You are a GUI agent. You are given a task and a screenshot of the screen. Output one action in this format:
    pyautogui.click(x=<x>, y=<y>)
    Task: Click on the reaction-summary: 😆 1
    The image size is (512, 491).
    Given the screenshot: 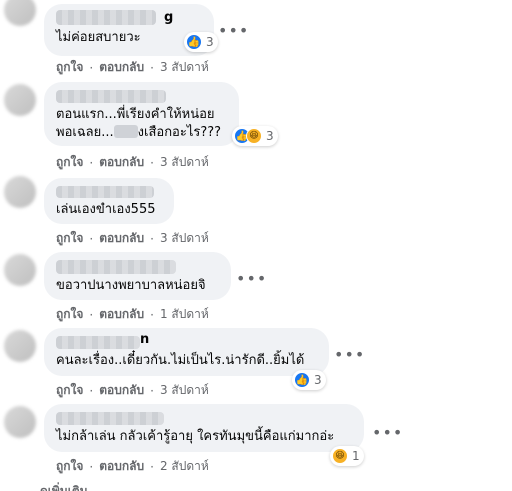 What is the action you would take?
    pyautogui.click(x=347, y=456)
    